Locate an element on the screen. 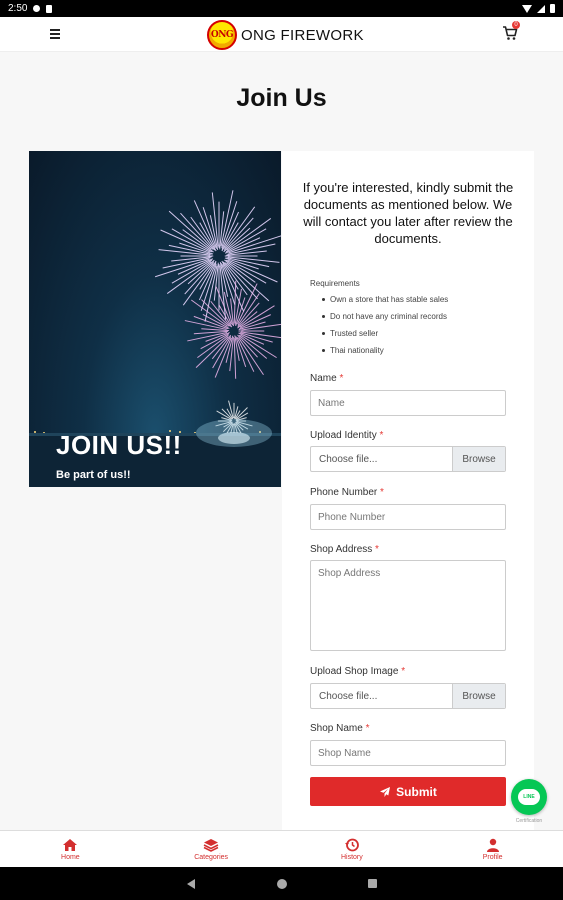 The width and height of the screenshot is (563, 900). logo-text: ONG is located at coordinates (222, 35).